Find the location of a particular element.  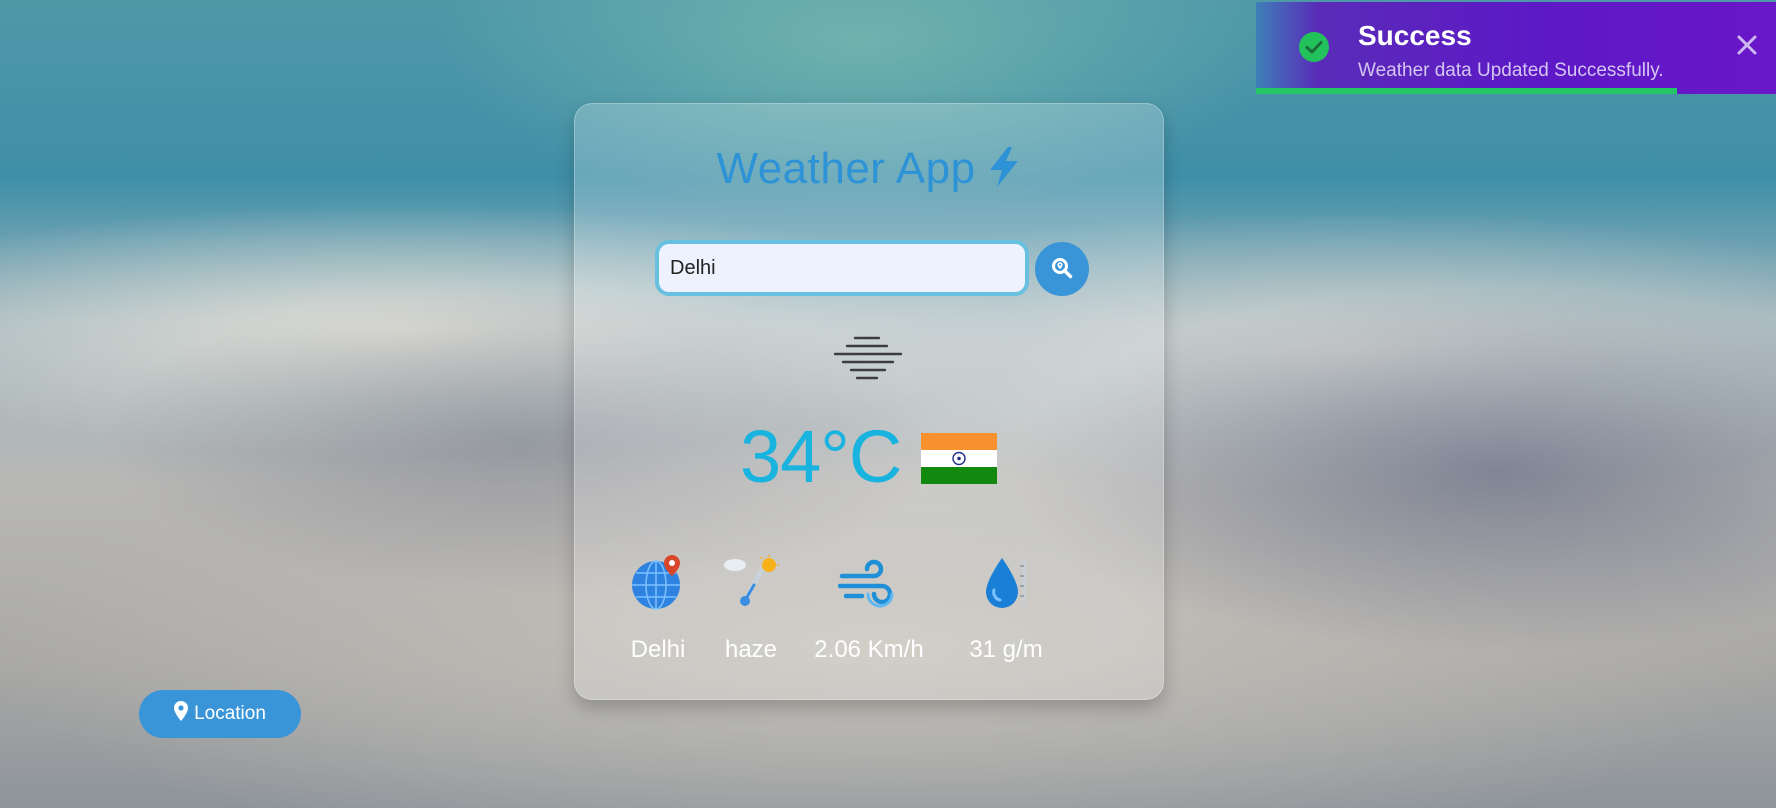

close-icon is located at coordinates (1747, 47).